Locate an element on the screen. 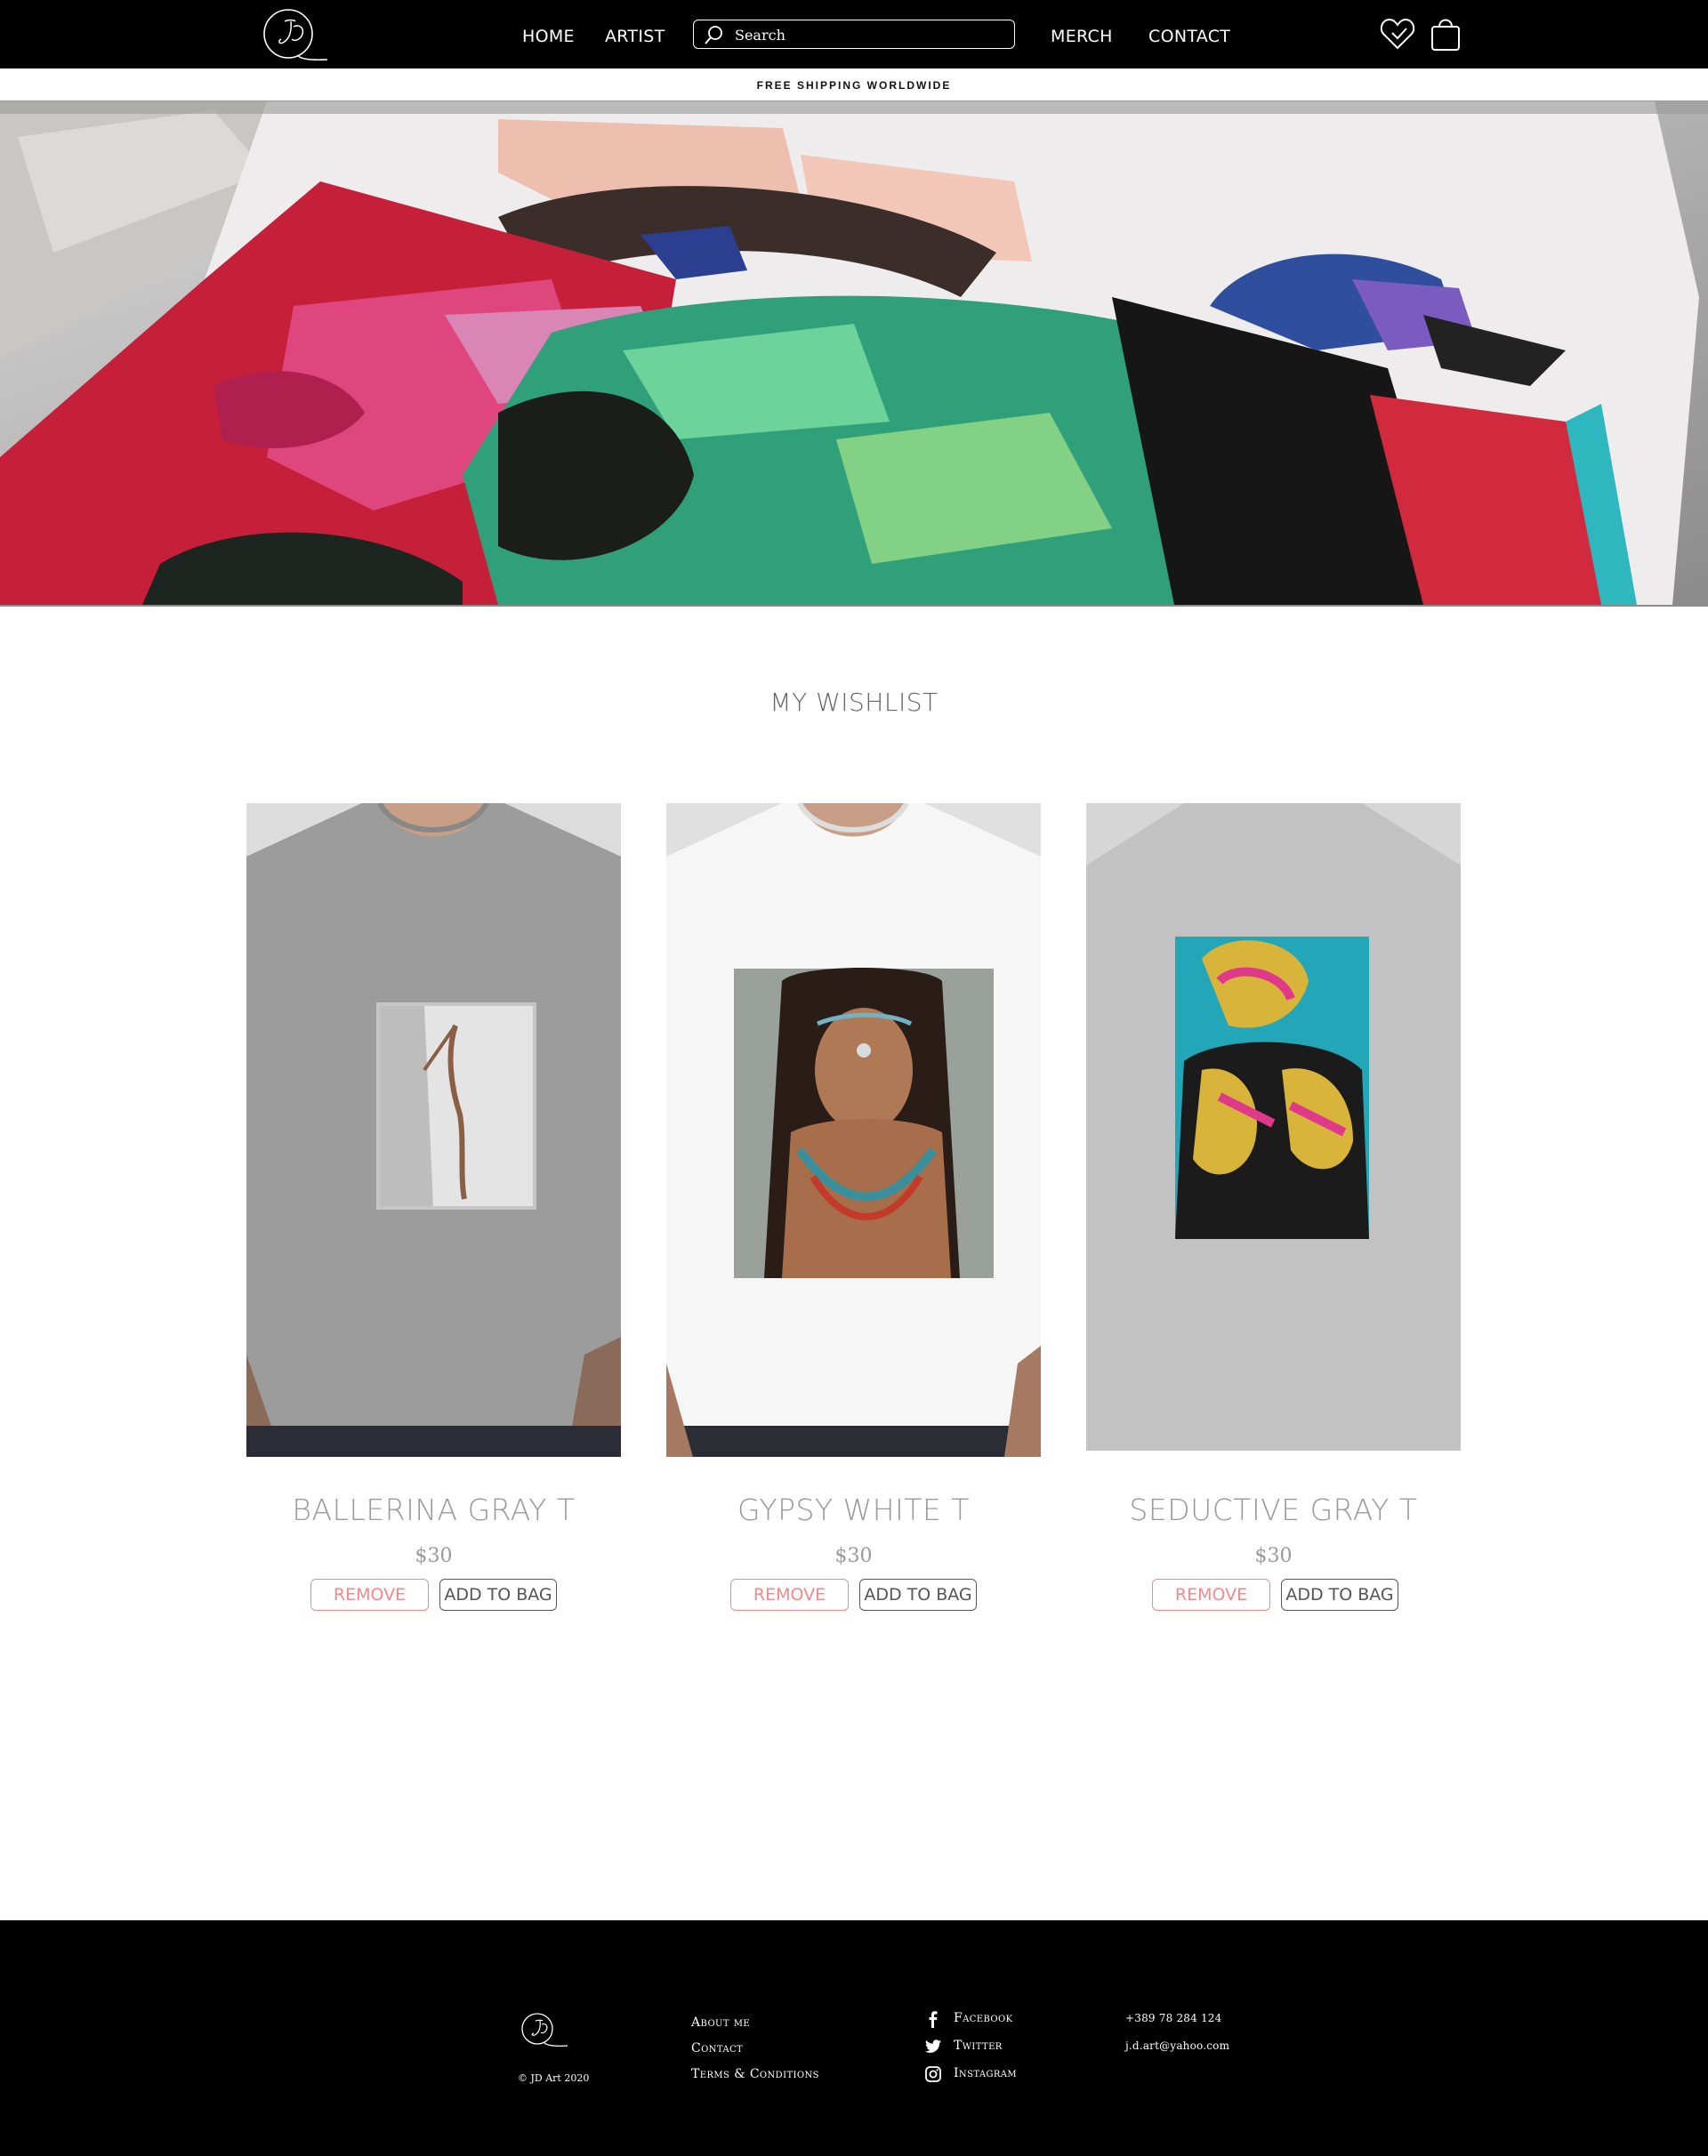 The height and width of the screenshot is (2156, 1708). search-icon is located at coordinates (713, 35).